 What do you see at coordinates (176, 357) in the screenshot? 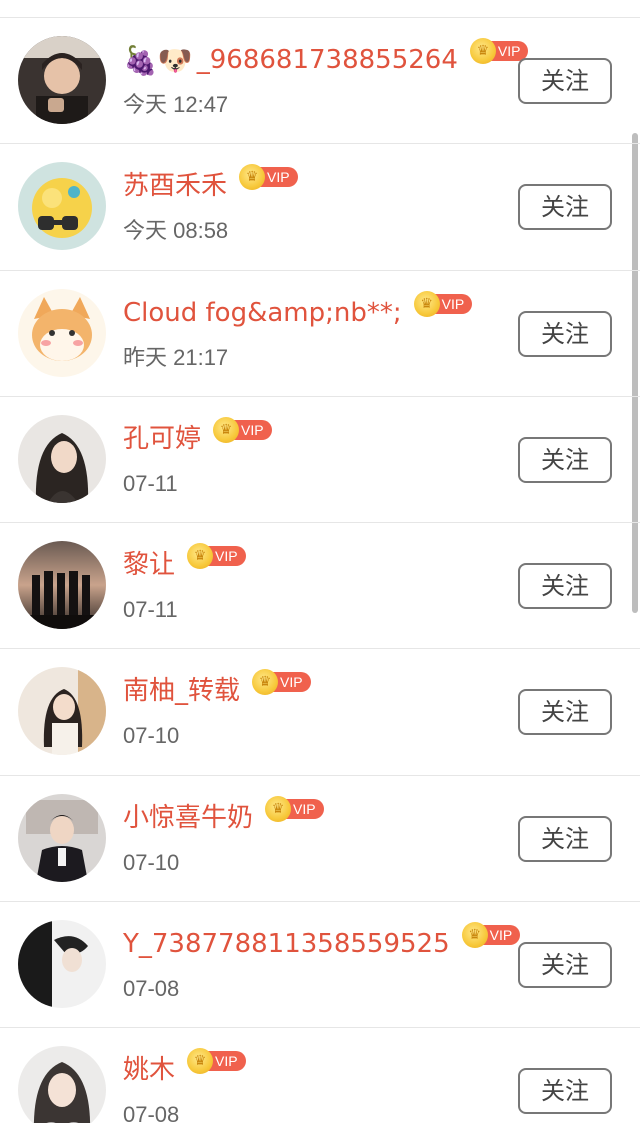
I see `follow-time: 昨天 21:17` at bounding box center [176, 357].